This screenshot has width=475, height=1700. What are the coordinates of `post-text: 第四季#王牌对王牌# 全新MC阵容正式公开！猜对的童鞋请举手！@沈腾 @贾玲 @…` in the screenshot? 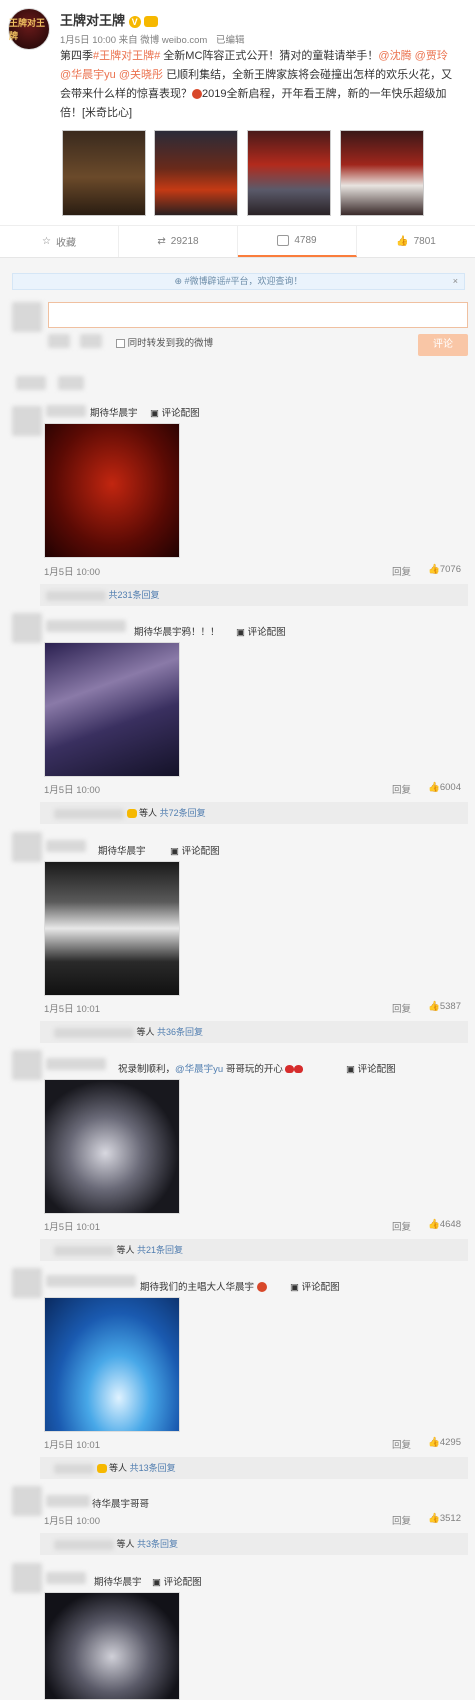 It's located at (264, 85).